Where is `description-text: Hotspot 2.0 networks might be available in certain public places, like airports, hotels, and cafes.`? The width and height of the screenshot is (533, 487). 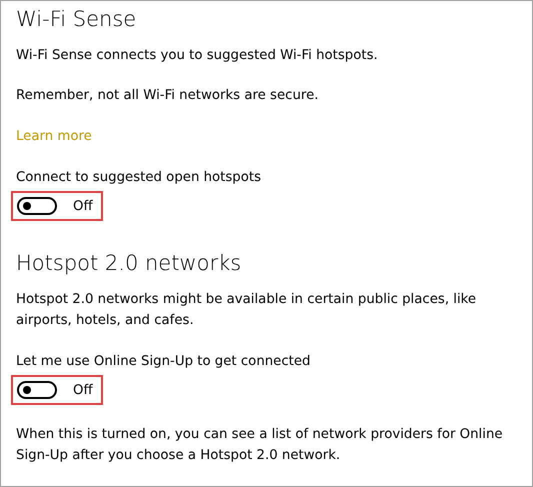 description-text: Hotspot 2.0 networks might be available in certain public places, like airports, hotels, and cafes. is located at coordinates (247, 310).